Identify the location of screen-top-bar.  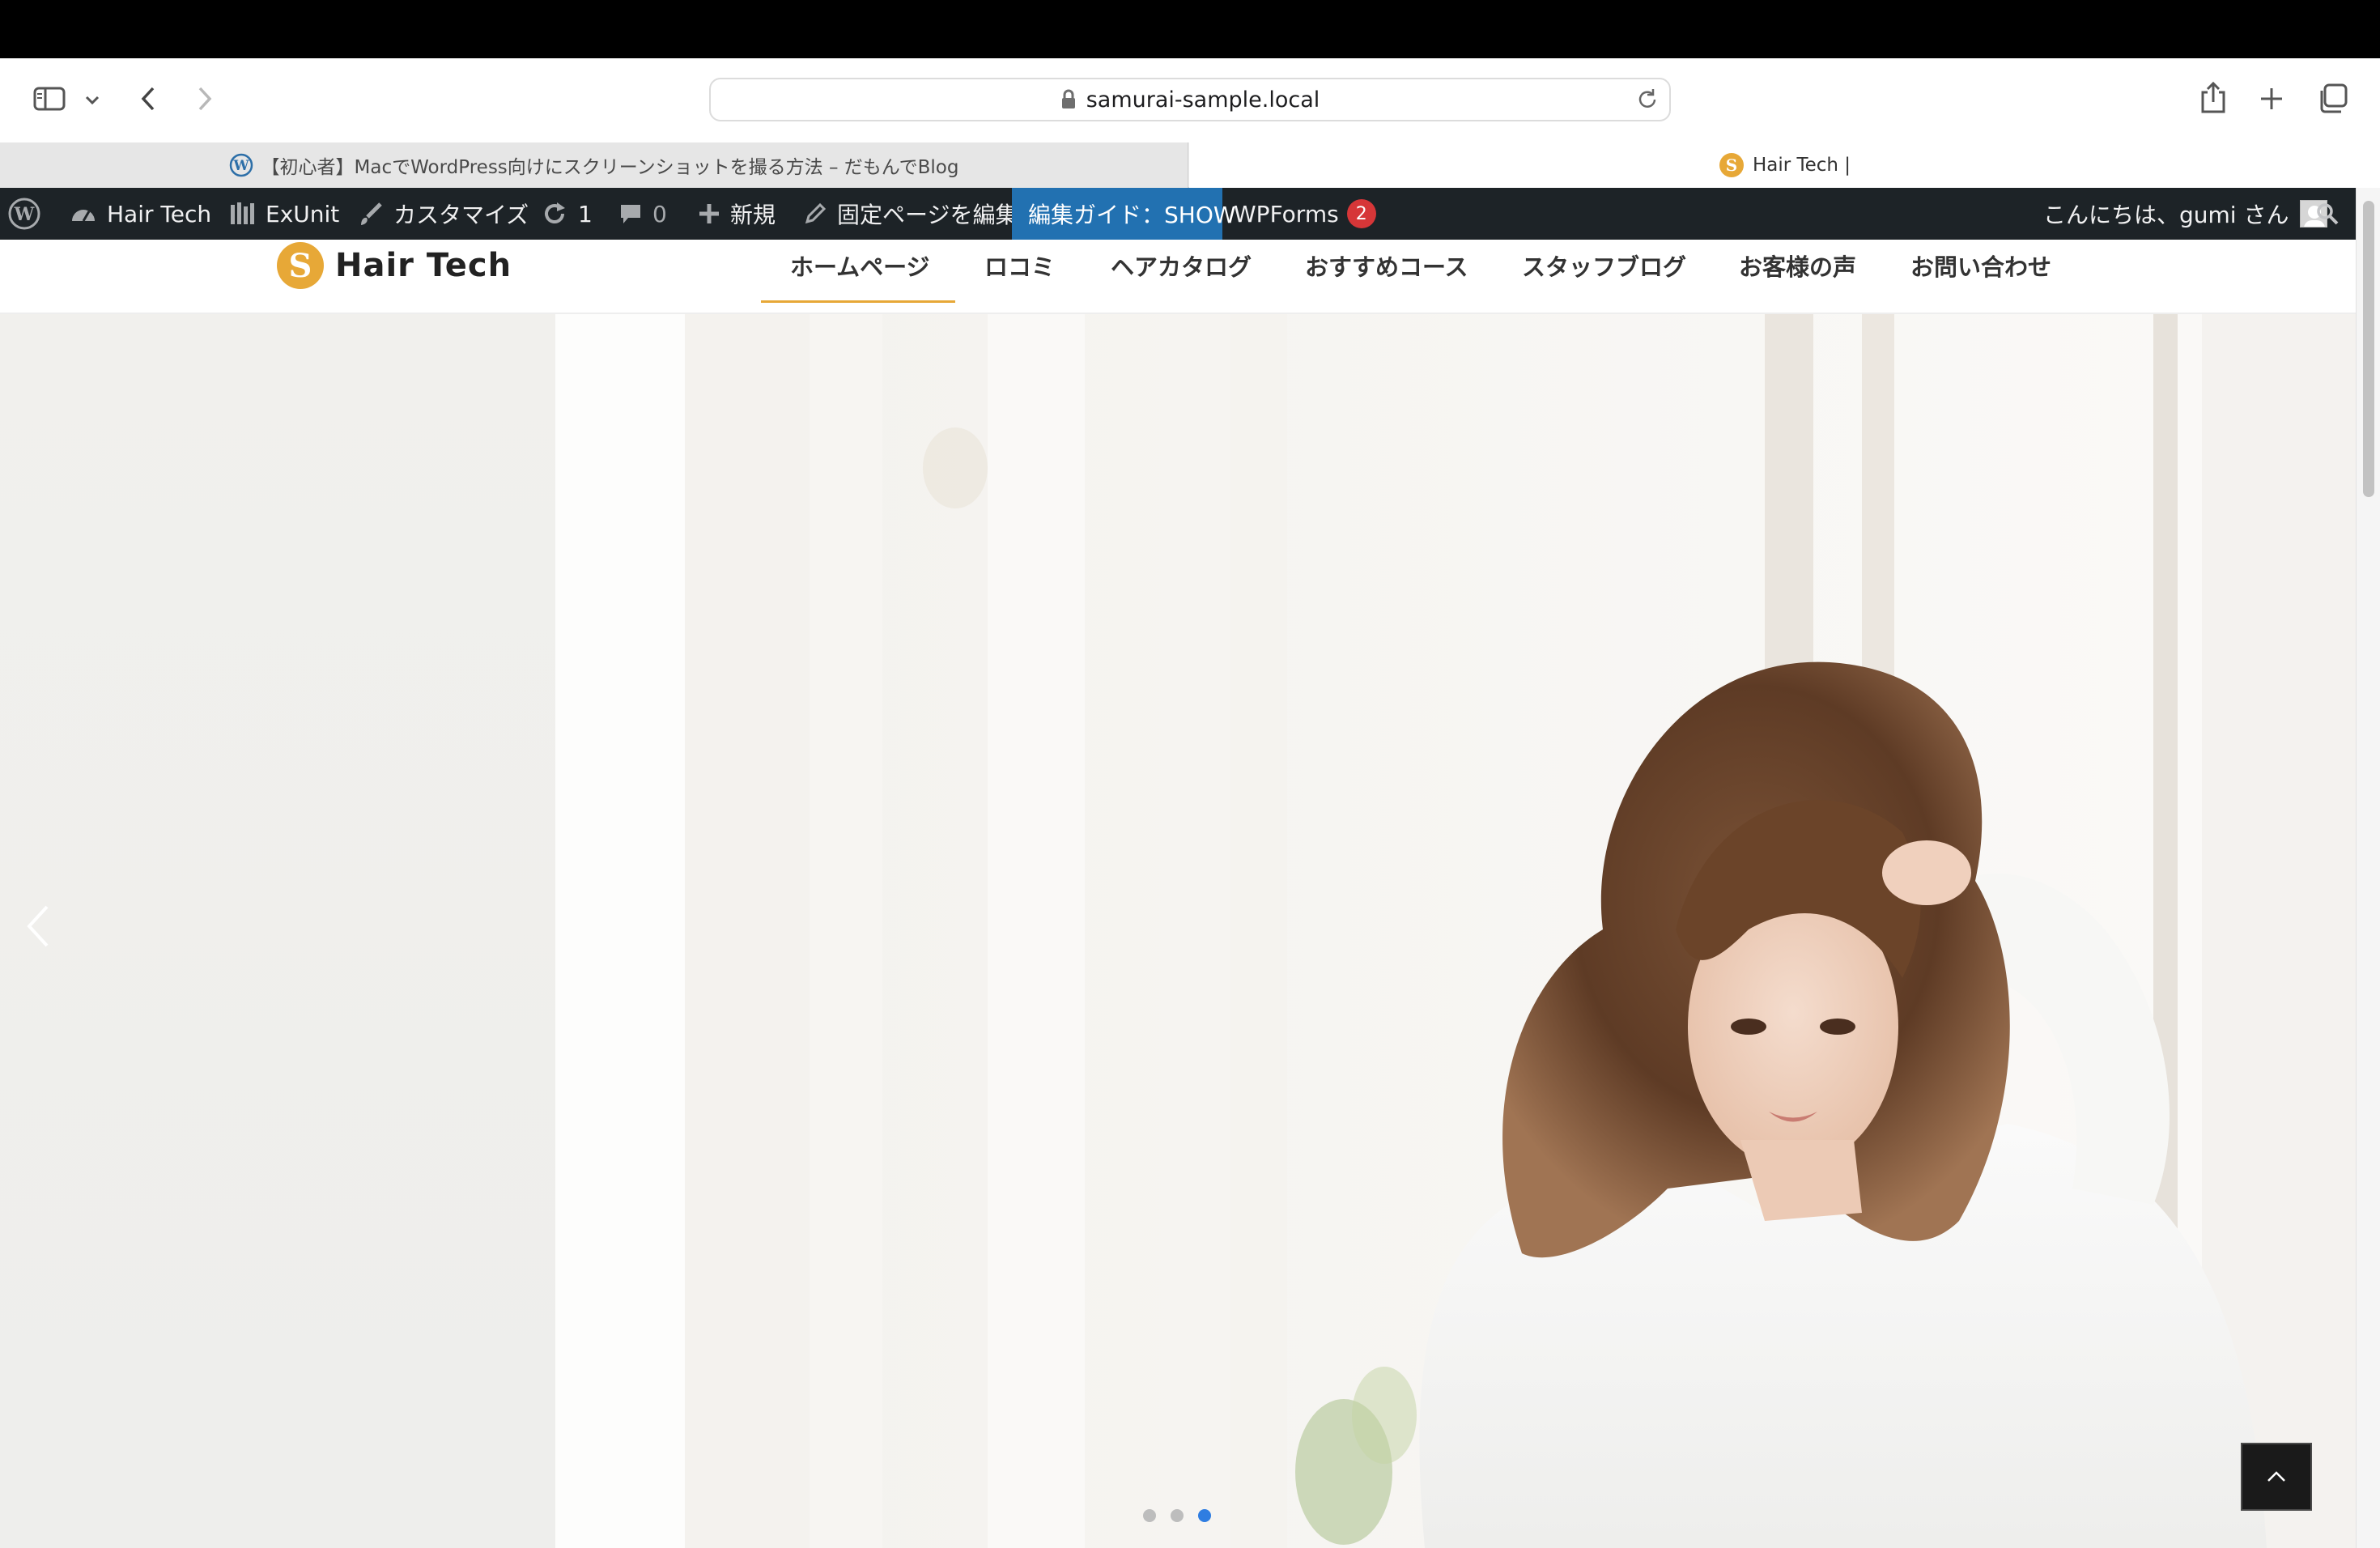
(1190, 29).